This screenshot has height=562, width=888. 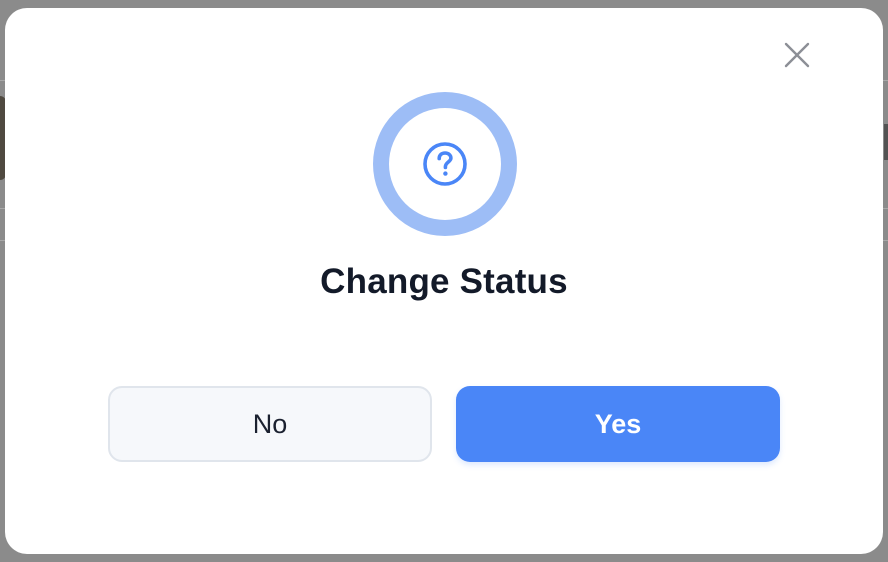 I want to click on close-button, so click(x=797, y=55).